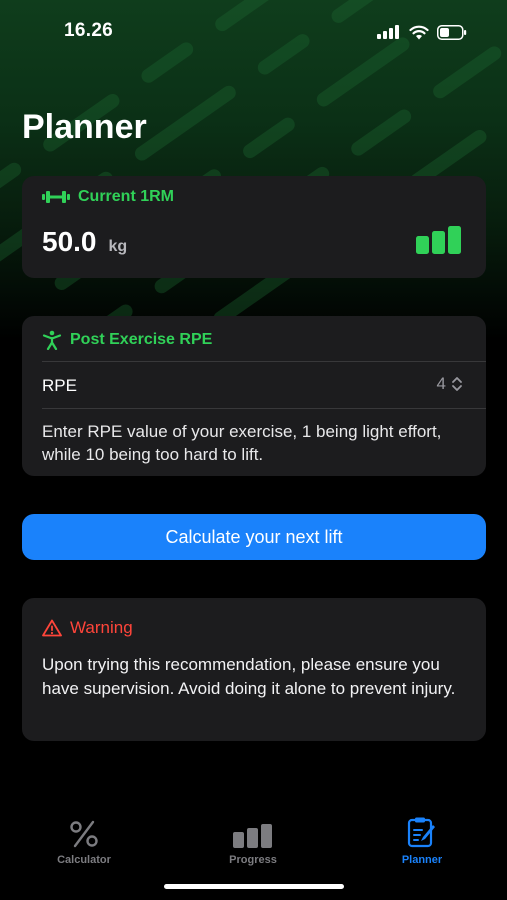 This screenshot has width=507, height=900. I want to click on progress-bars-icon, so click(438, 240).